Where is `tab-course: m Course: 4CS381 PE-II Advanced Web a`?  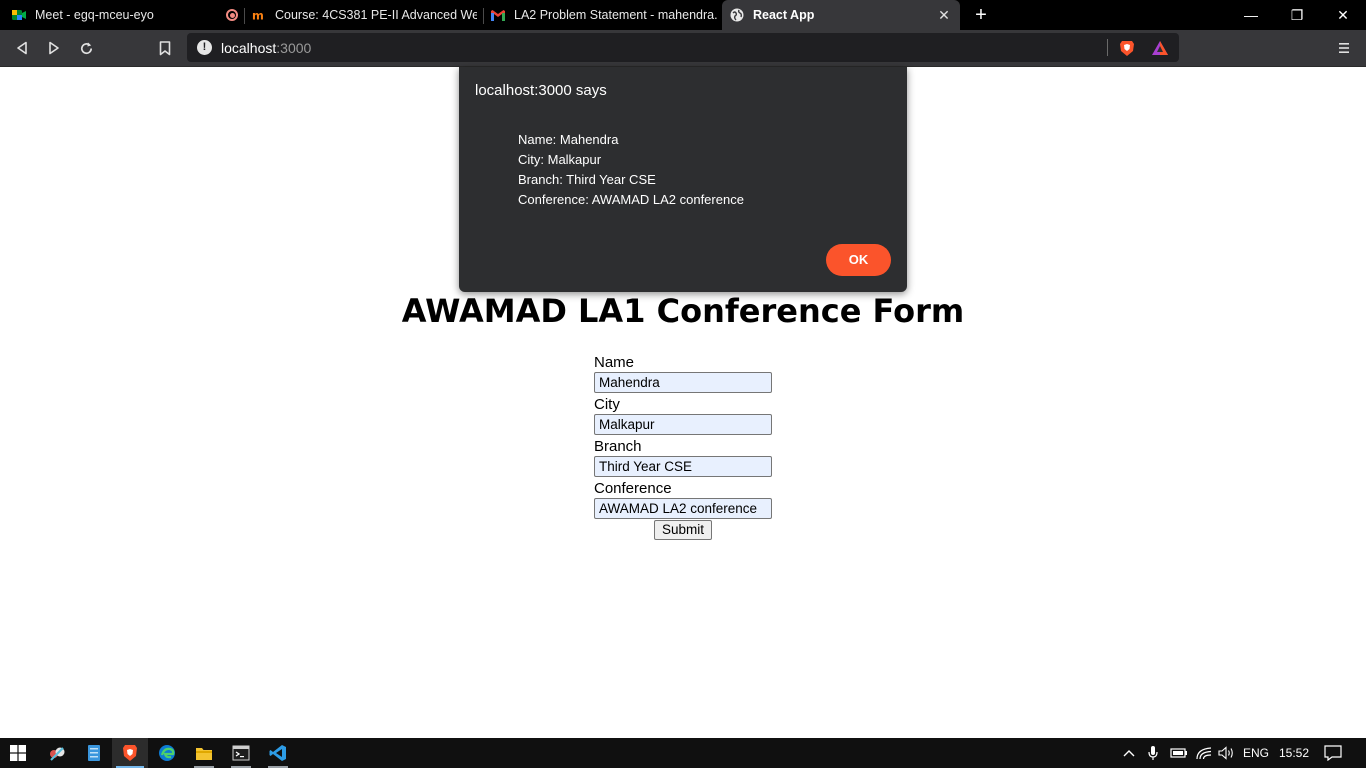
tab-course: m Course: 4CS381 PE-II Advanced Web a is located at coordinates (364, 15).